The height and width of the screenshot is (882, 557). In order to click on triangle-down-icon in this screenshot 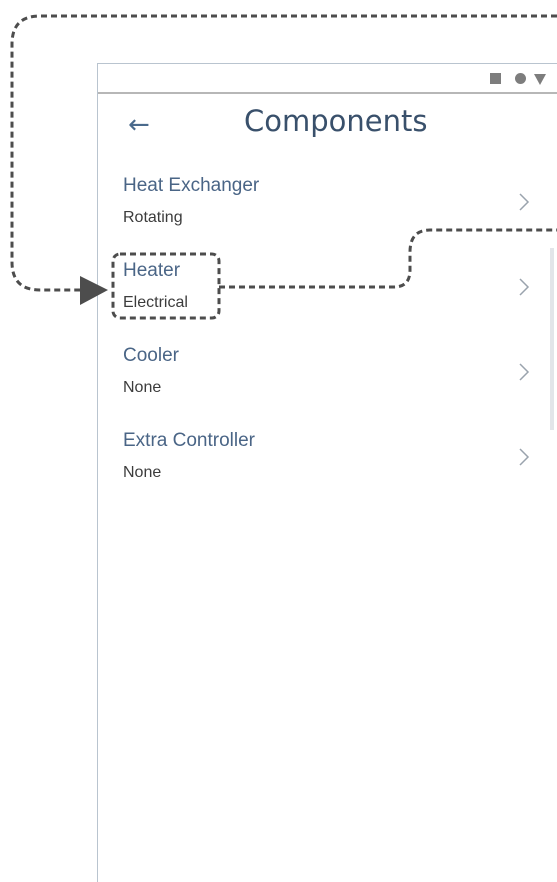, I will do `click(540, 79)`.